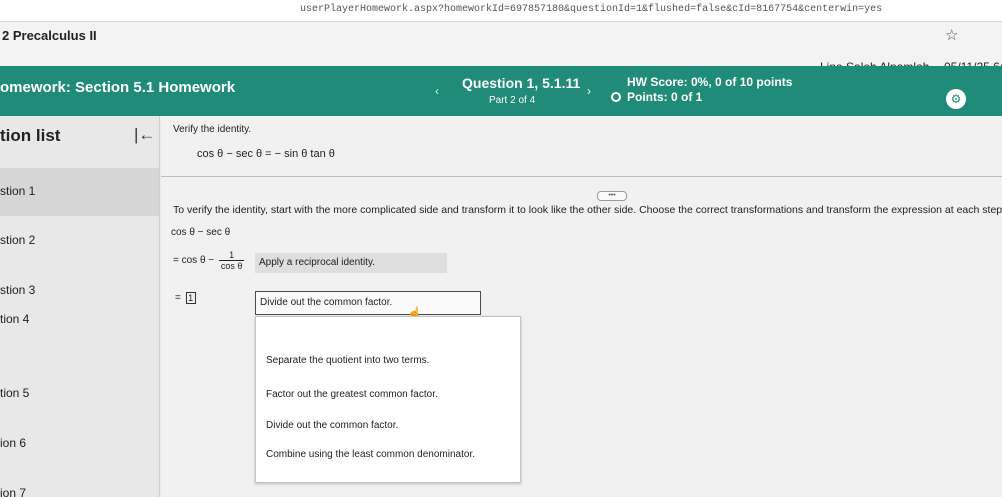  What do you see at coordinates (352, 394) in the screenshot?
I see `dropdown-option: Factor out the greatest common factor.` at bounding box center [352, 394].